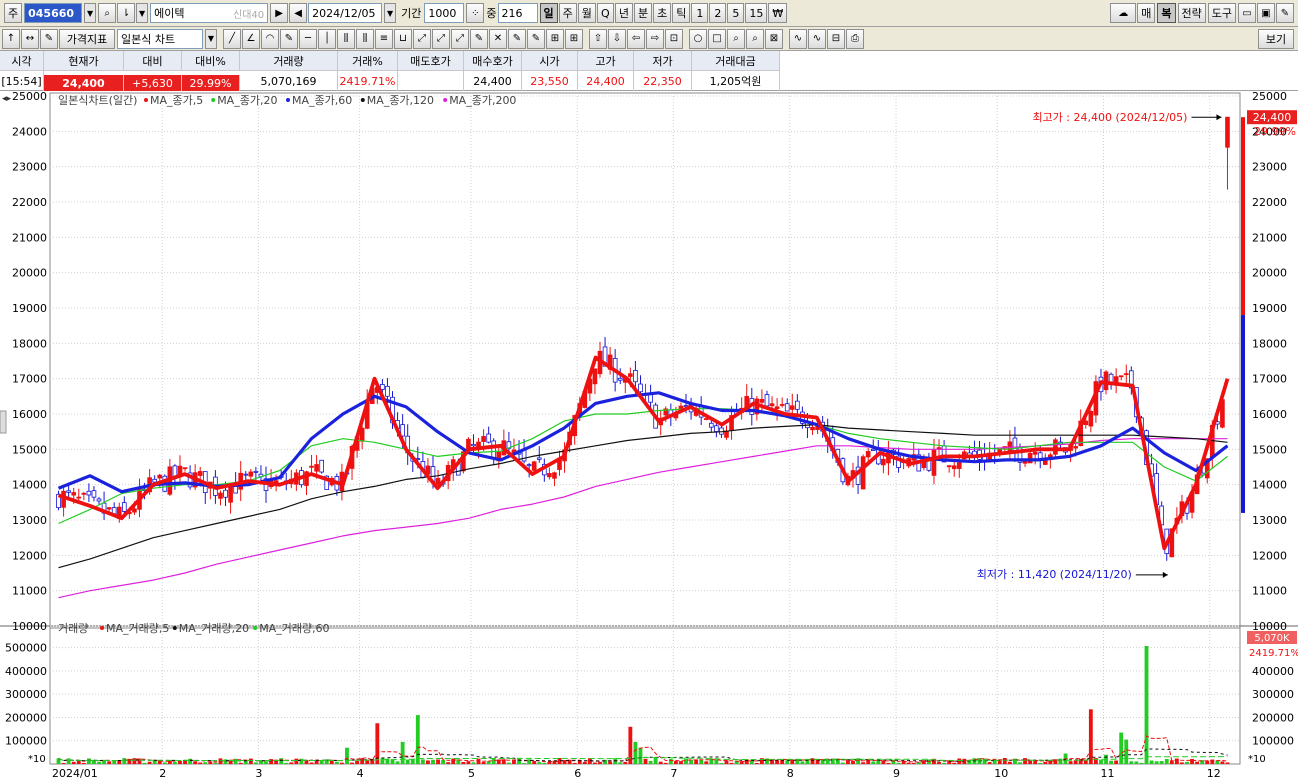  What do you see at coordinates (774, 38) in the screenshot?
I see `remove-icon: ⊠` at bounding box center [774, 38].